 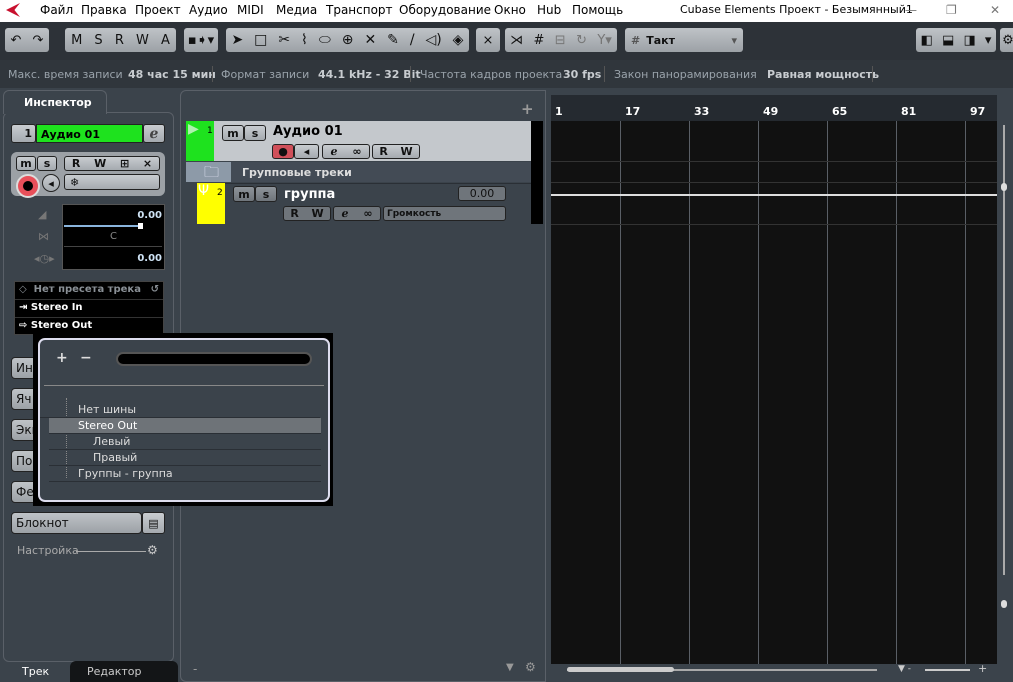 What do you see at coordinates (260, 40) in the screenshot?
I see `range-tool-icon: □` at bounding box center [260, 40].